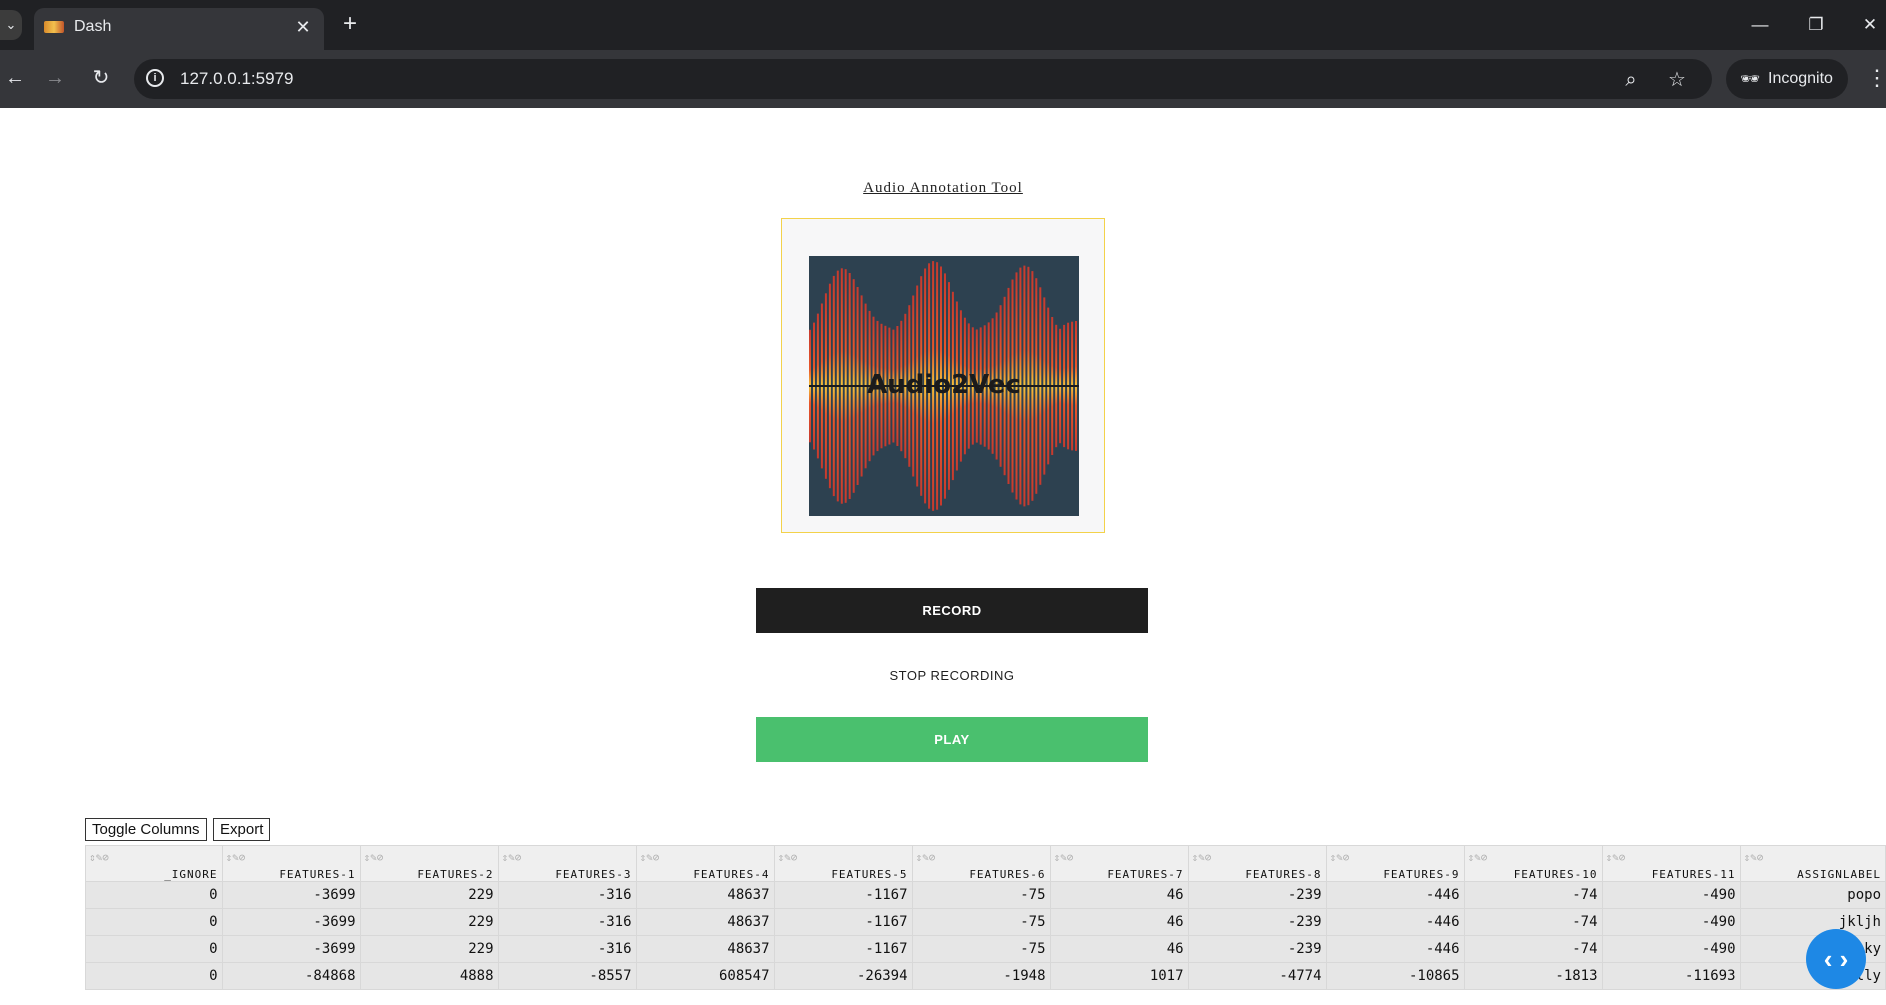 This screenshot has width=1886, height=1005. I want to click on table-cell: jkljh, so click(1812, 922).